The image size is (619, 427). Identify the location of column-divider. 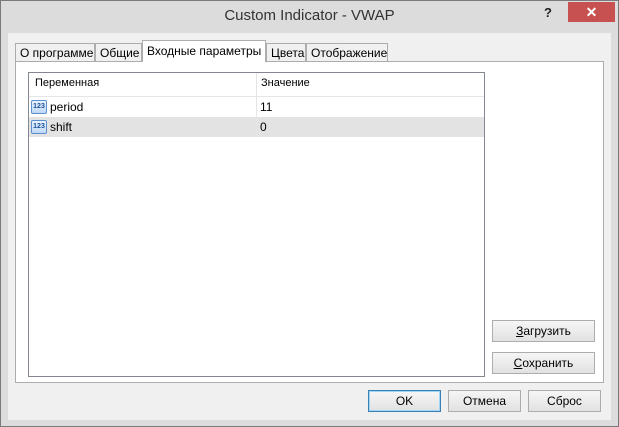
(256, 84).